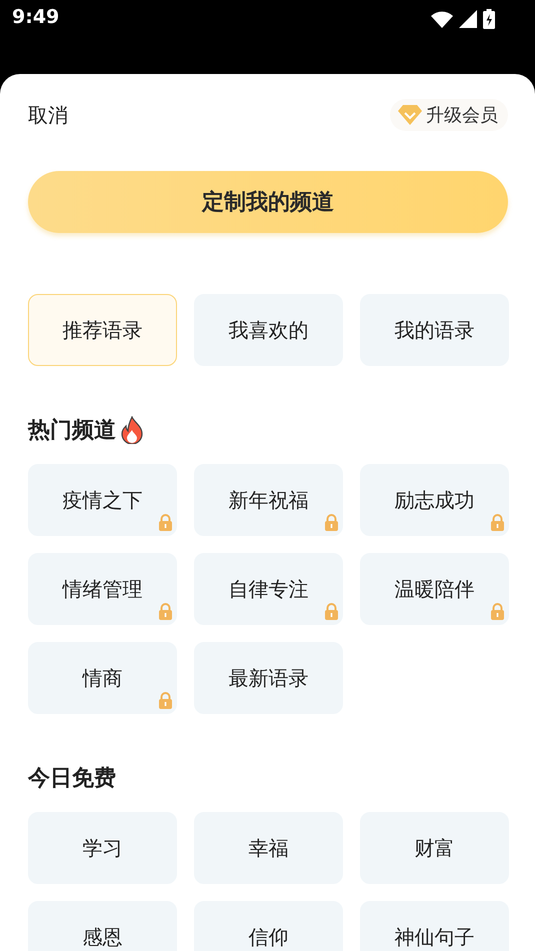  Describe the element at coordinates (102, 589) in the screenshot. I see `channel-card: 情绪管理` at that location.